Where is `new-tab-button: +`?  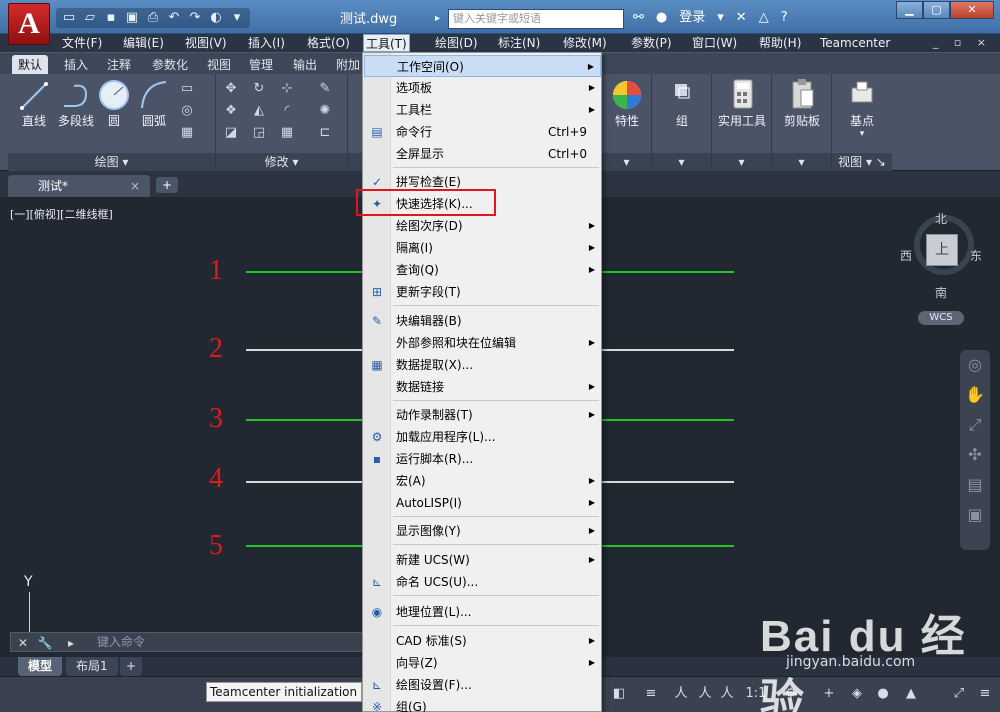 new-tab-button: + is located at coordinates (167, 185).